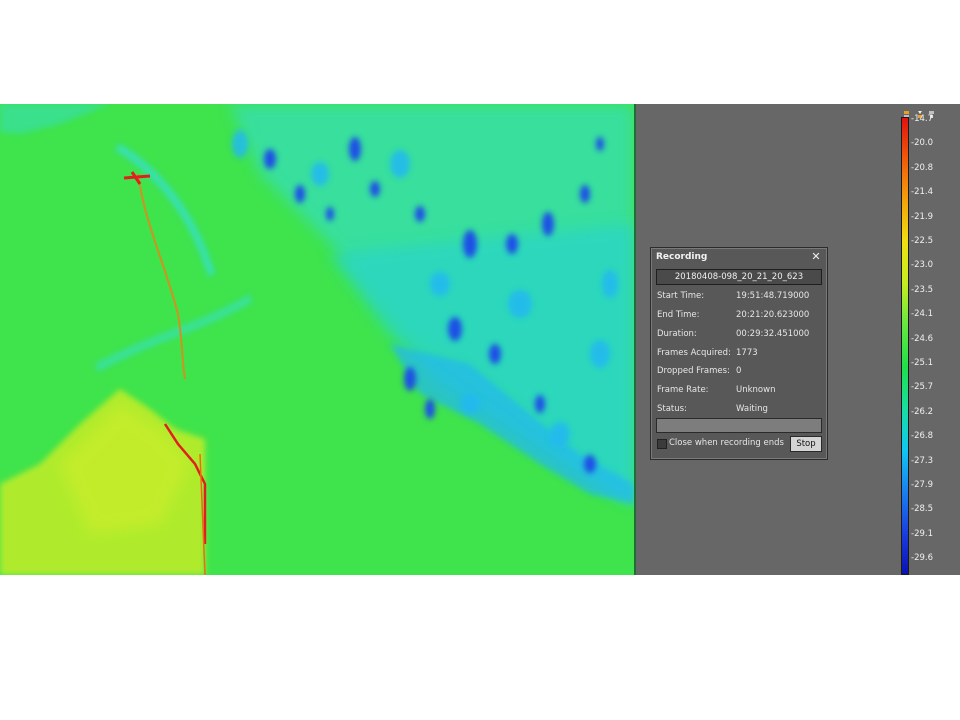 Image resolution: width=960 pixels, height=720 pixels. Describe the element at coordinates (922, 241) in the screenshot. I see `colorbar-tick-label: -22.5` at that location.